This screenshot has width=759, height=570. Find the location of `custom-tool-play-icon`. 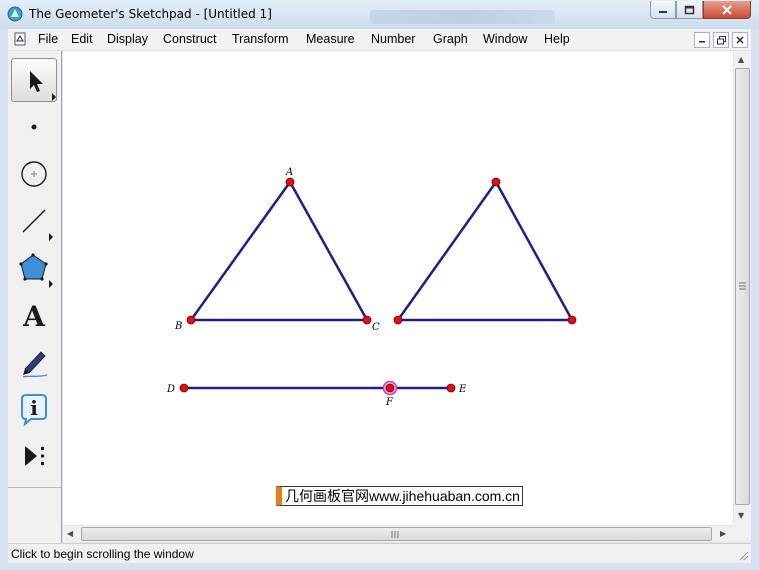

custom-tool-play-icon is located at coordinates (34, 456).